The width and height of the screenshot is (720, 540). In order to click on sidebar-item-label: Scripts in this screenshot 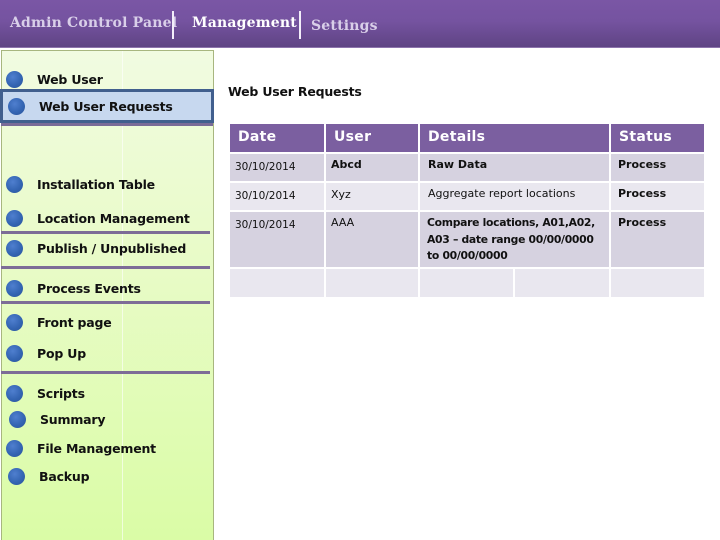, I will do `click(61, 393)`.